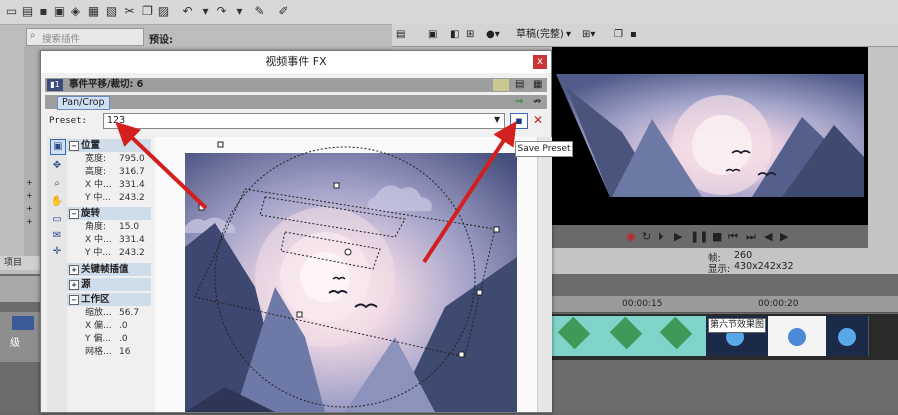 This screenshot has width=898, height=415. Describe the element at coordinates (469, 192) in the screenshot. I see `arrow-to-save-preset` at that location.